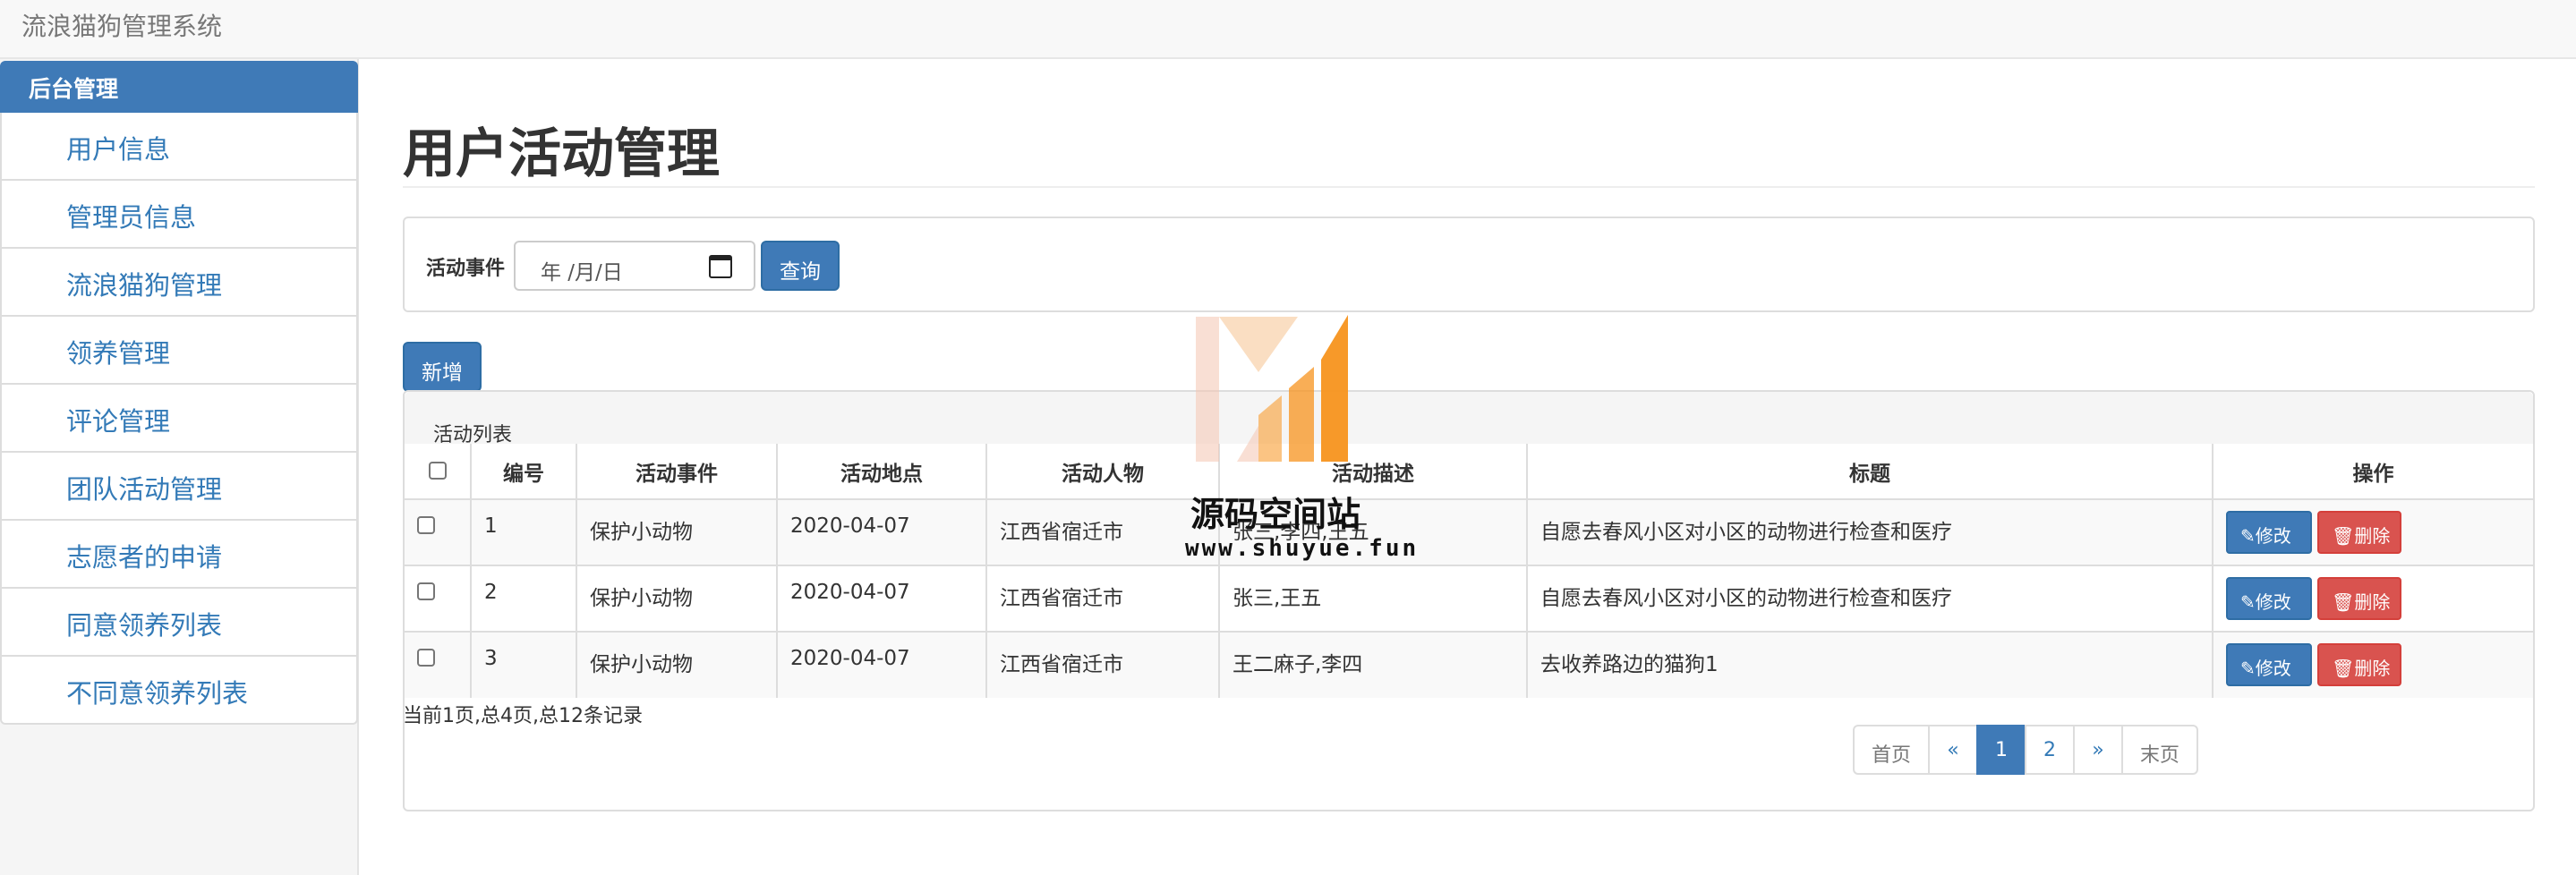  Describe the element at coordinates (1302, 548) in the screenshot. I see `watermark-url: www.shuyue.fun` at that location.